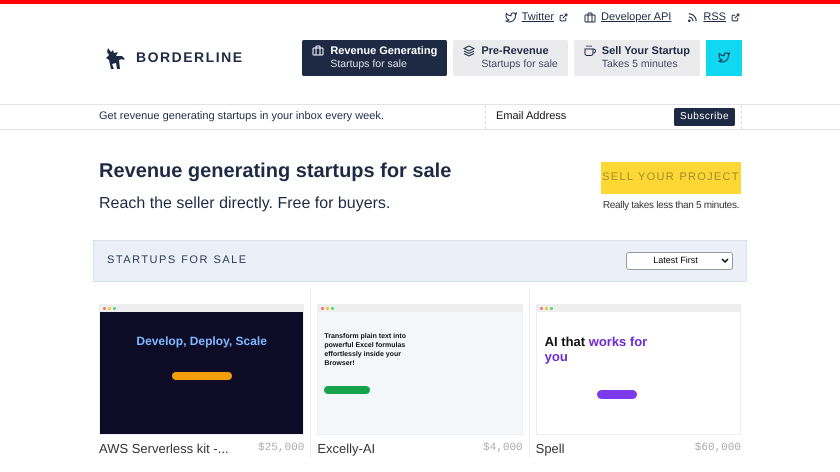  I want to click on link-label: Twitter, so click(538, 17).